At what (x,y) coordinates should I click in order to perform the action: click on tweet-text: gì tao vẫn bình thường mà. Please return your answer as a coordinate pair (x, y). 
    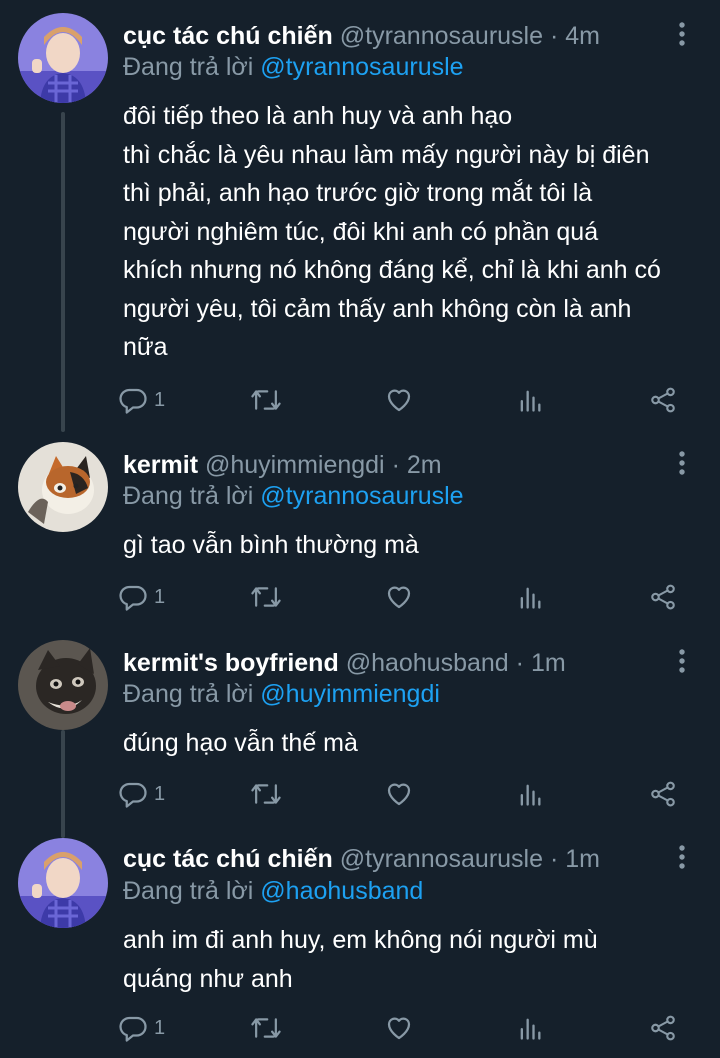
    Looking at the image, I should click on (403, 545).